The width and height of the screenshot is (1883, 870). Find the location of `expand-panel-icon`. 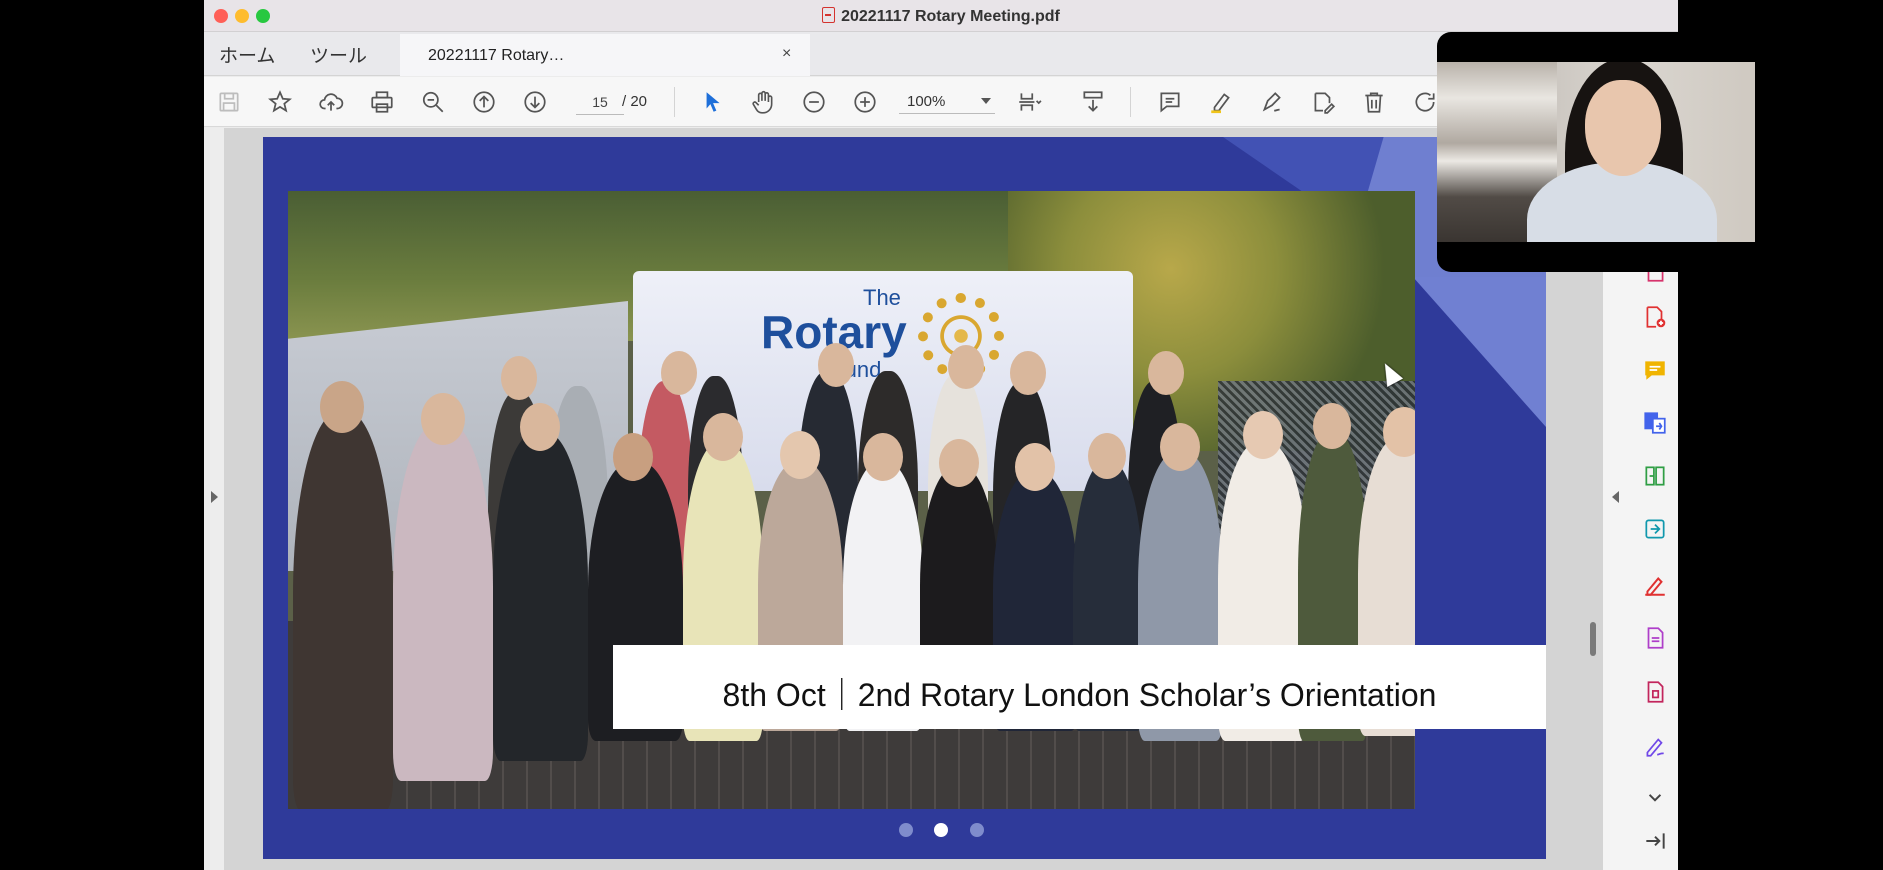

expand-panel-icon is located at coordinates (1655, 841).